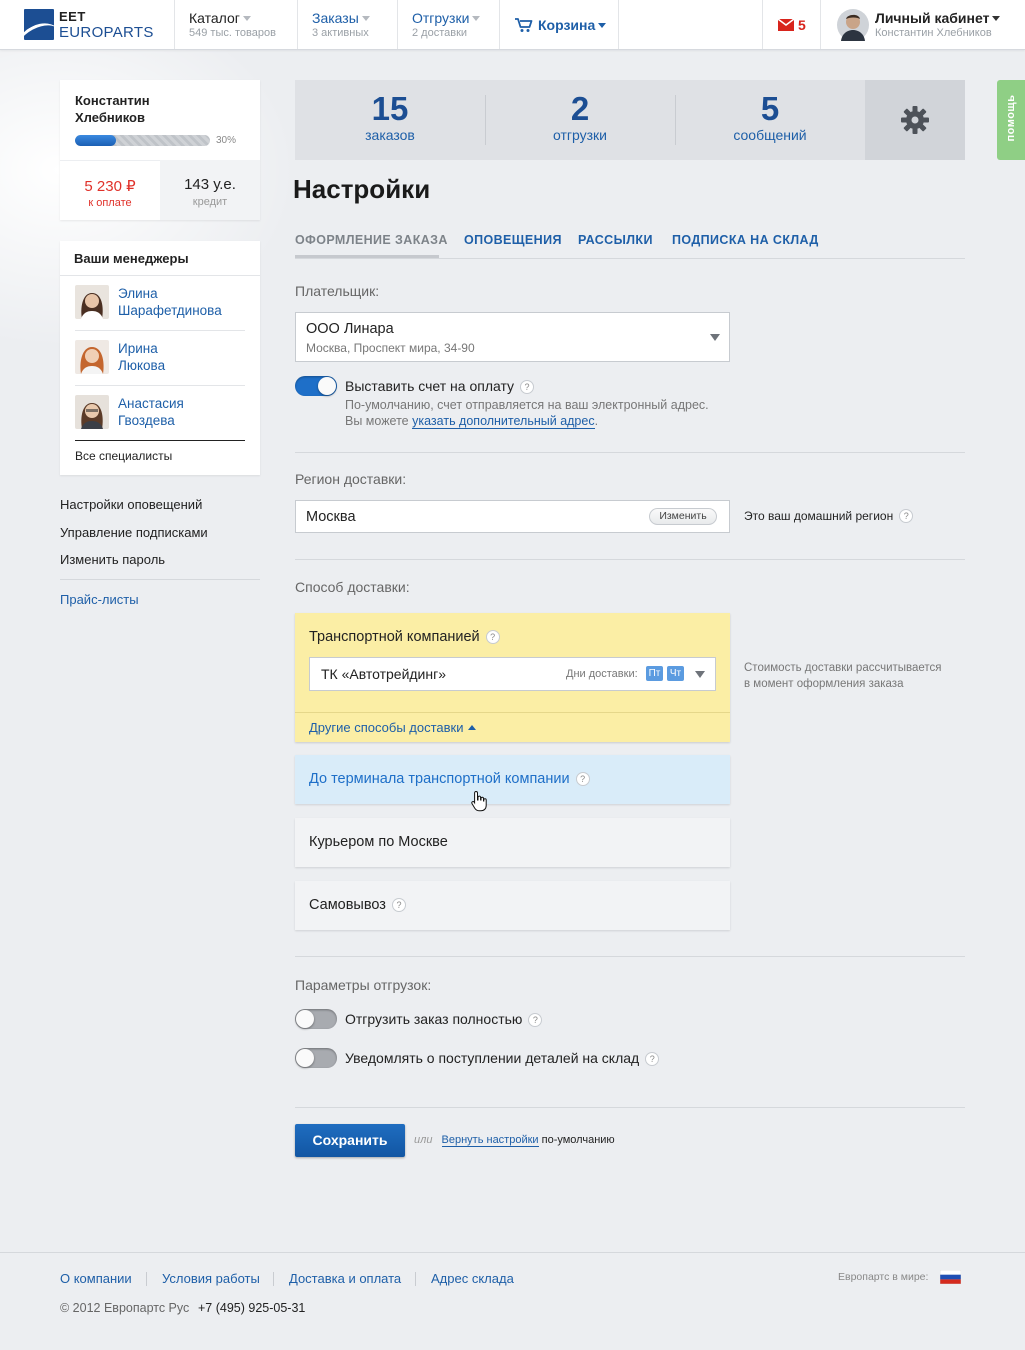 The height and width of the screenshot is (1350, 1025). Describe the element at coordinates (512, 905) in the screenshot. I see `delivery-option-pickup: Самовывоз?` at that location.